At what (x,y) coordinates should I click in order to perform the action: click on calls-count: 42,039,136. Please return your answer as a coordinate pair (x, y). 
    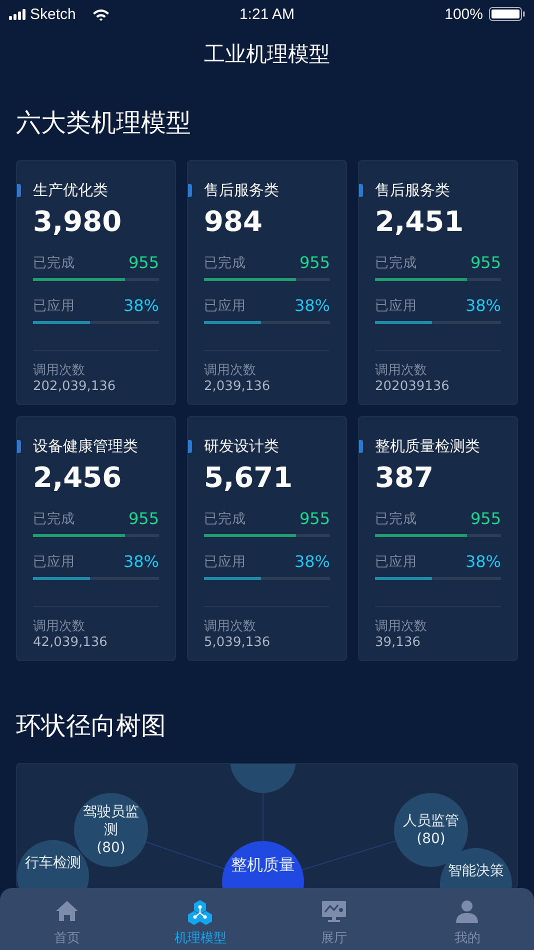
    Looking at the image, I should click on (70, 642).